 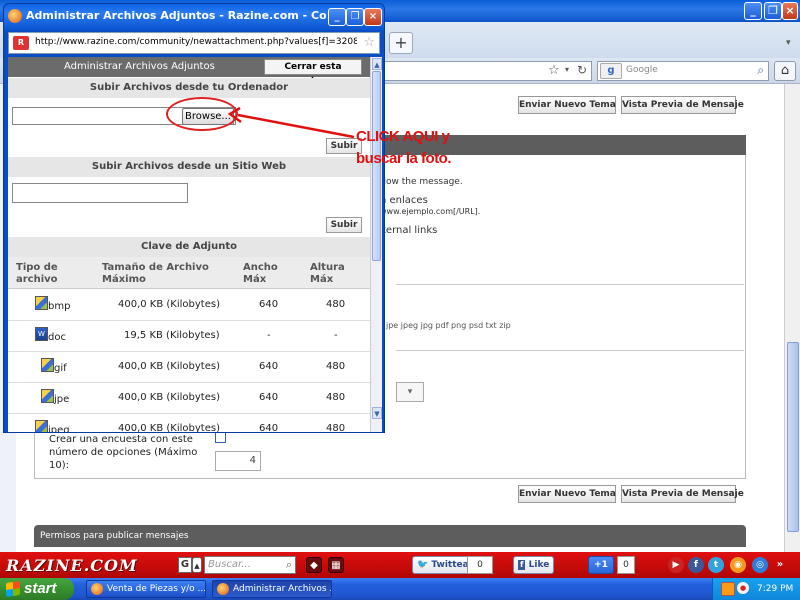 What do you see at coordinates (337, 17) in the screenshot?
I see `popup-minimize-button: _` at bounding box center [337, 17].